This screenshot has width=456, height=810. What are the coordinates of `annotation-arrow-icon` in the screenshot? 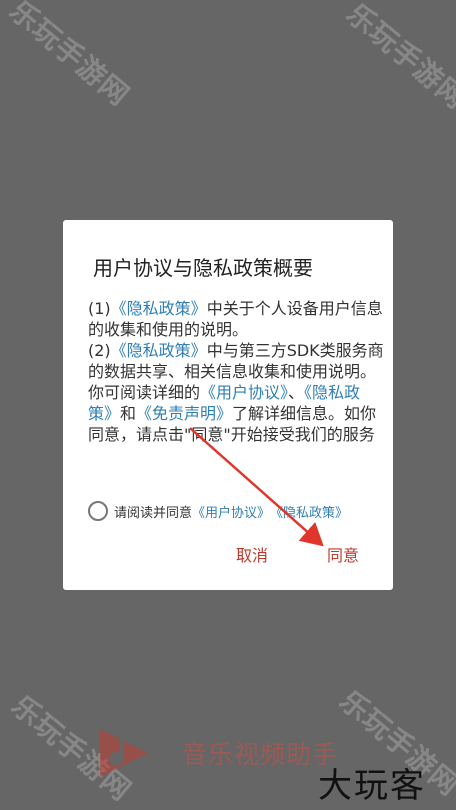 It's located at (256, 487).